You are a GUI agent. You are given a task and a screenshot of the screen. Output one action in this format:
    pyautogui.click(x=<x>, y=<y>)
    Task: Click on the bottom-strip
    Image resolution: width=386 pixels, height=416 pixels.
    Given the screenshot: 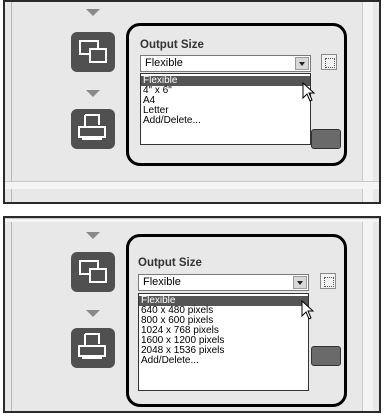 What is the action you would take?
    pyautogui.click(x=192, y=185)
    